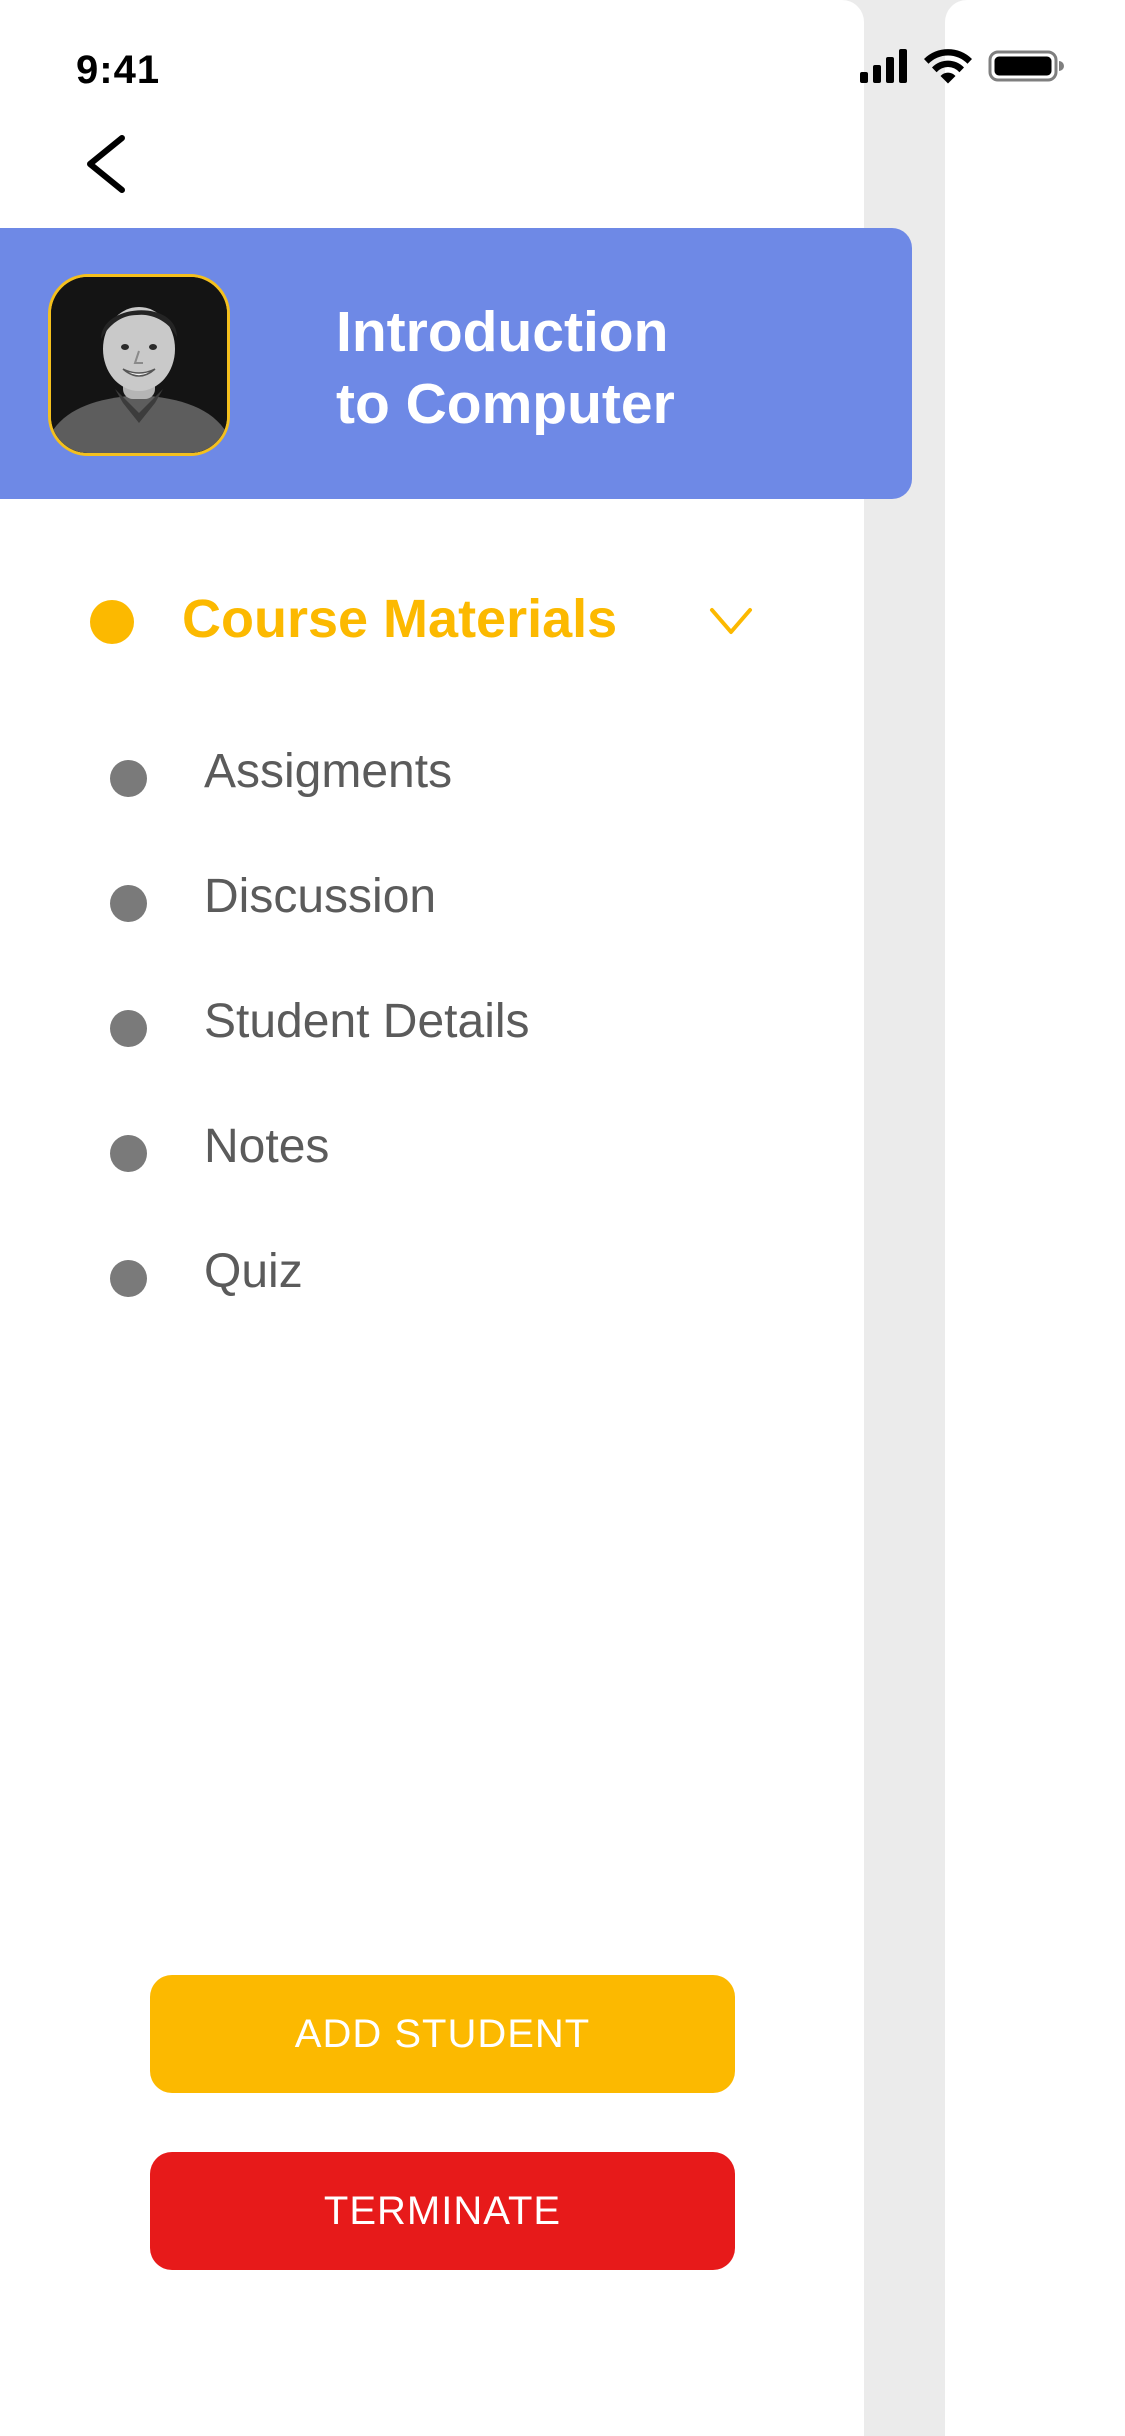  What do you see at coordinates (320, 896) in the screenshot?
I see `menu-item-label: Discussion` at bounding box center [320, 896].